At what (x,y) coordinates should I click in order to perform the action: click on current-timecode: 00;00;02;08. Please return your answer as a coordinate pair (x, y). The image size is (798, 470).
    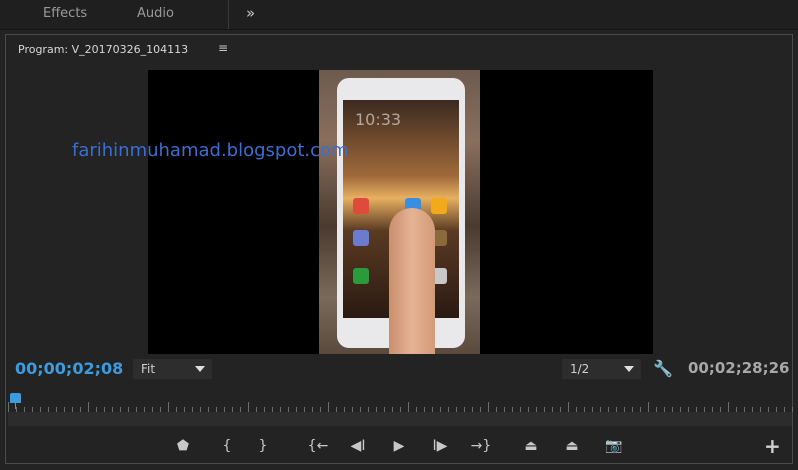
    Looking at the image, I should click on (69, 368).